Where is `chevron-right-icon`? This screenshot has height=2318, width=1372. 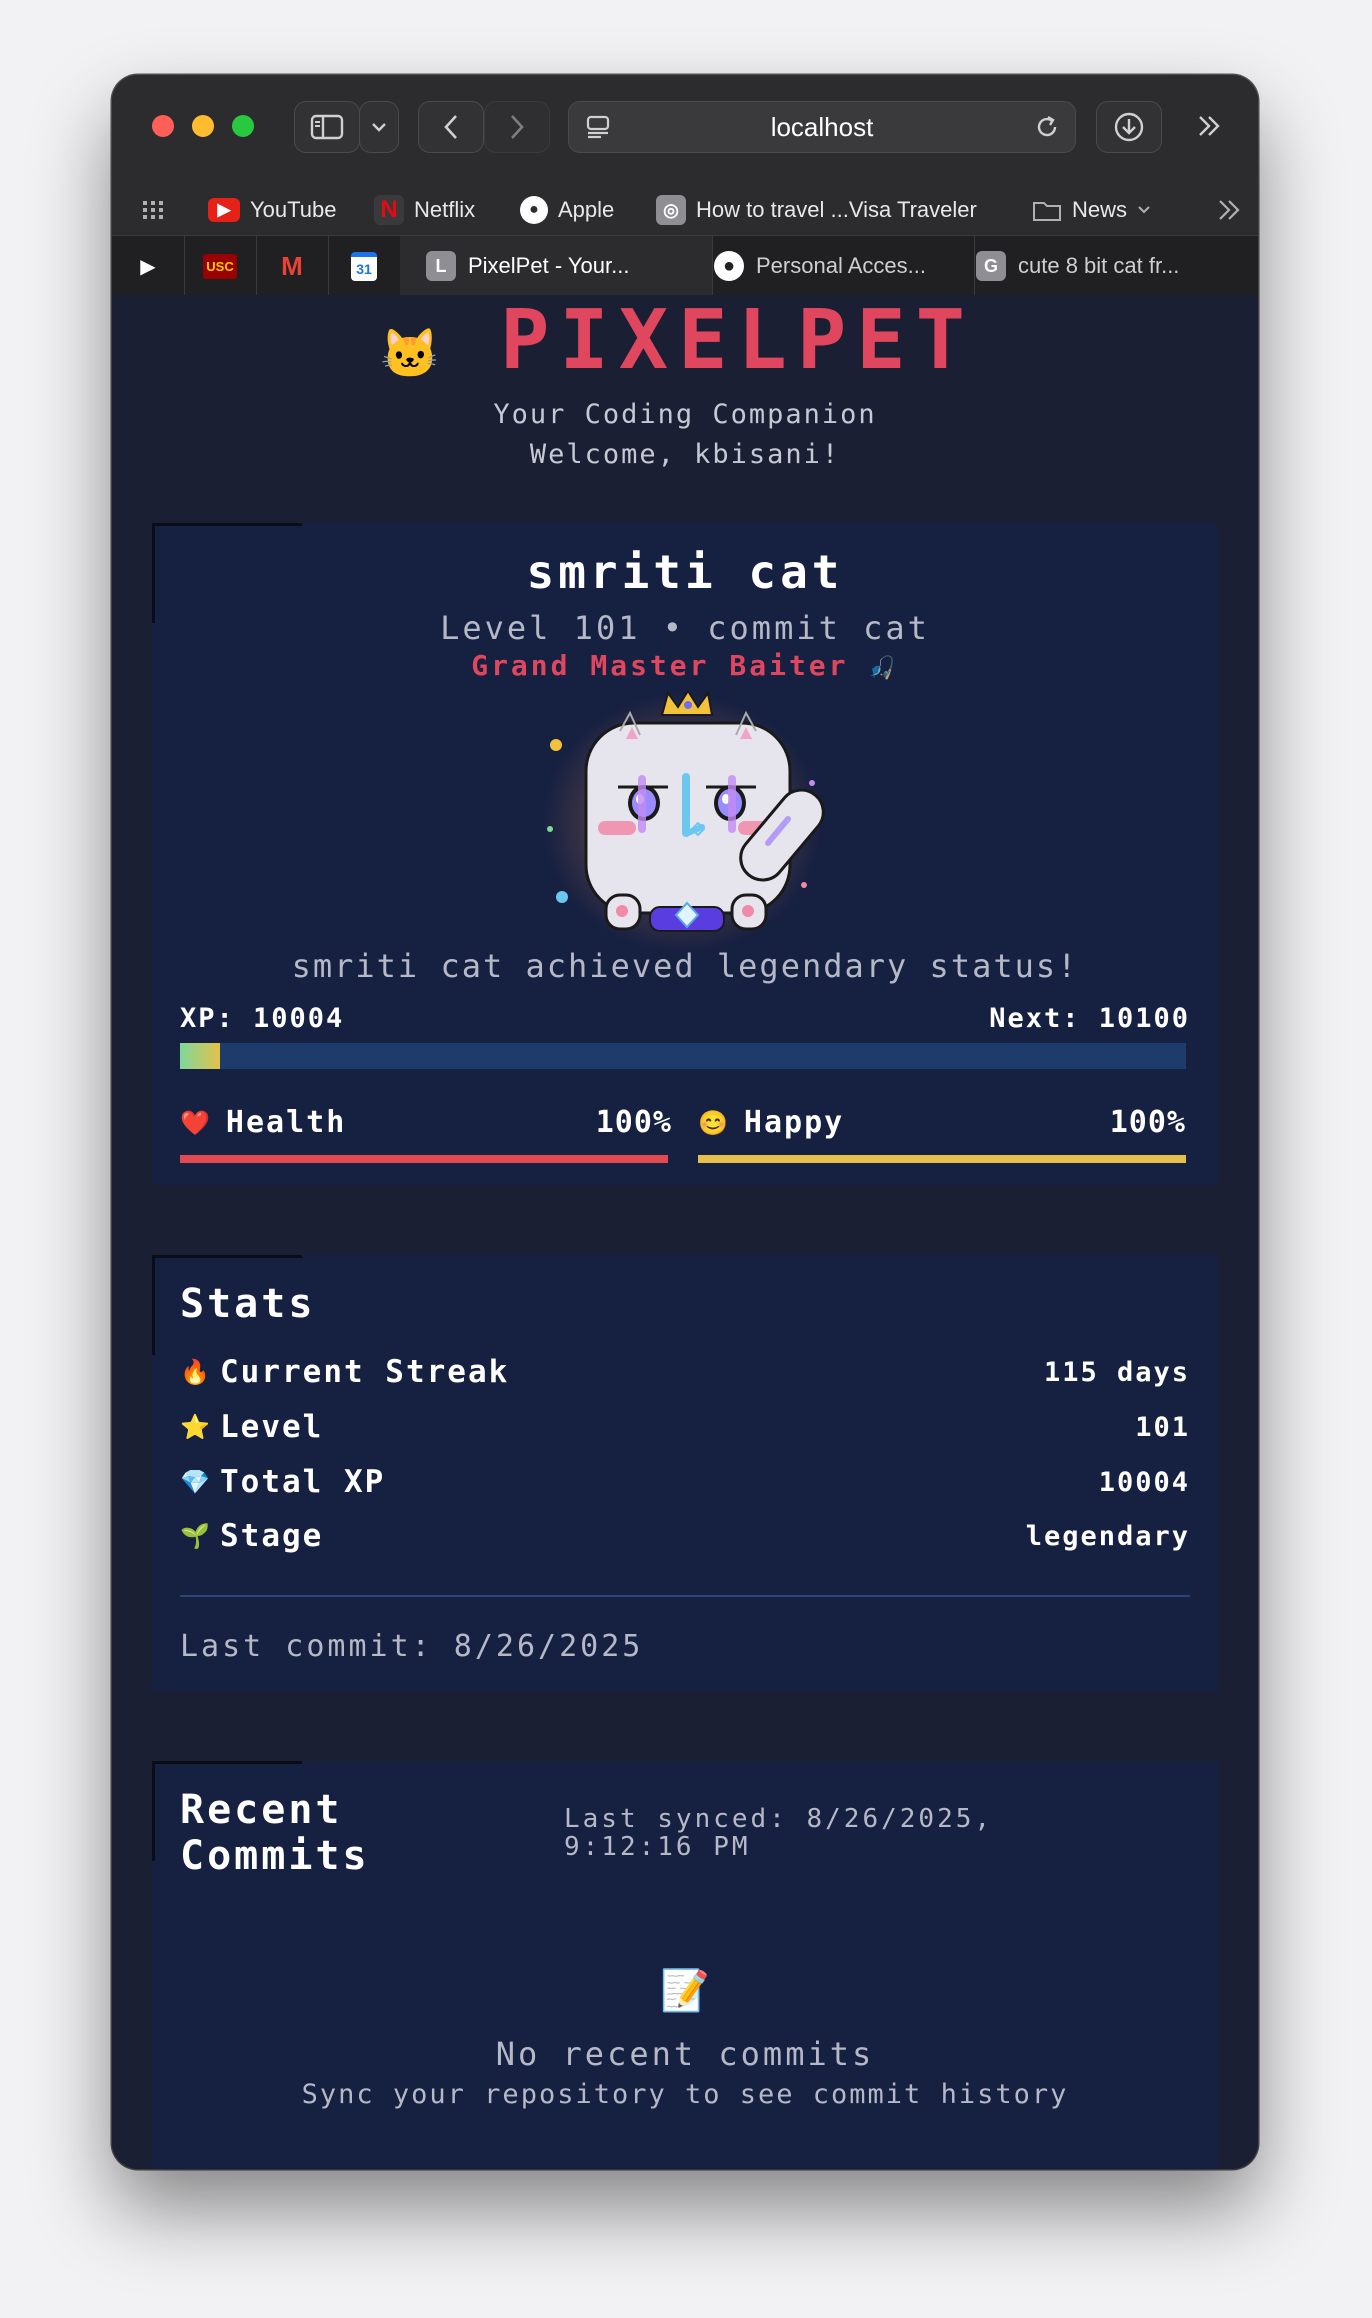 chevron-right-icon is located at coordinates (517, 127).